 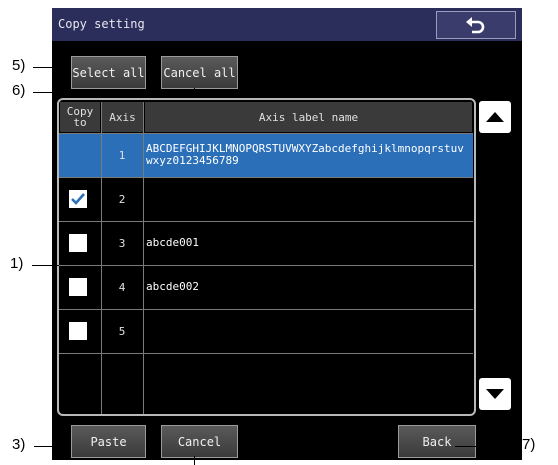 What do you see at coordinates (172, 242) in the screenshot?
I see `axis-label-name: abcde001` at bounding box center [172, 242].